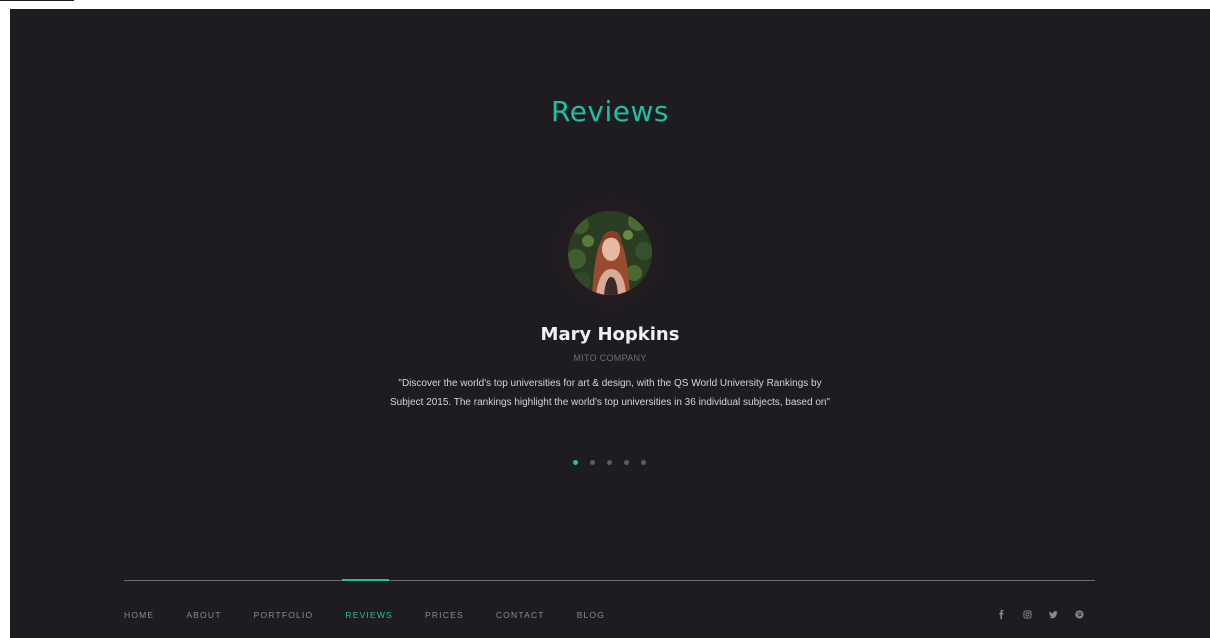 The width and height of the screenshot is (1210, 638). What do you see at coordinates (610, 358) in the screenshot?
I see `reviewer-company: MITO COMPANY` at bounding box center [610, 358].